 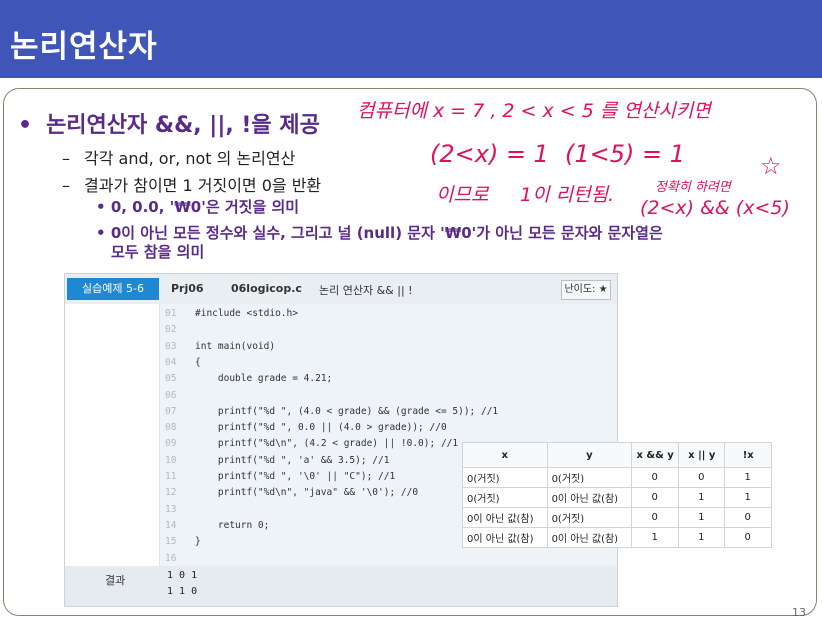 What do you see at coordinates (567, 195) in the screenshot?
I see `handwritten-note-3b: 1이 리턴됨.` at bounding box center [567, 195].